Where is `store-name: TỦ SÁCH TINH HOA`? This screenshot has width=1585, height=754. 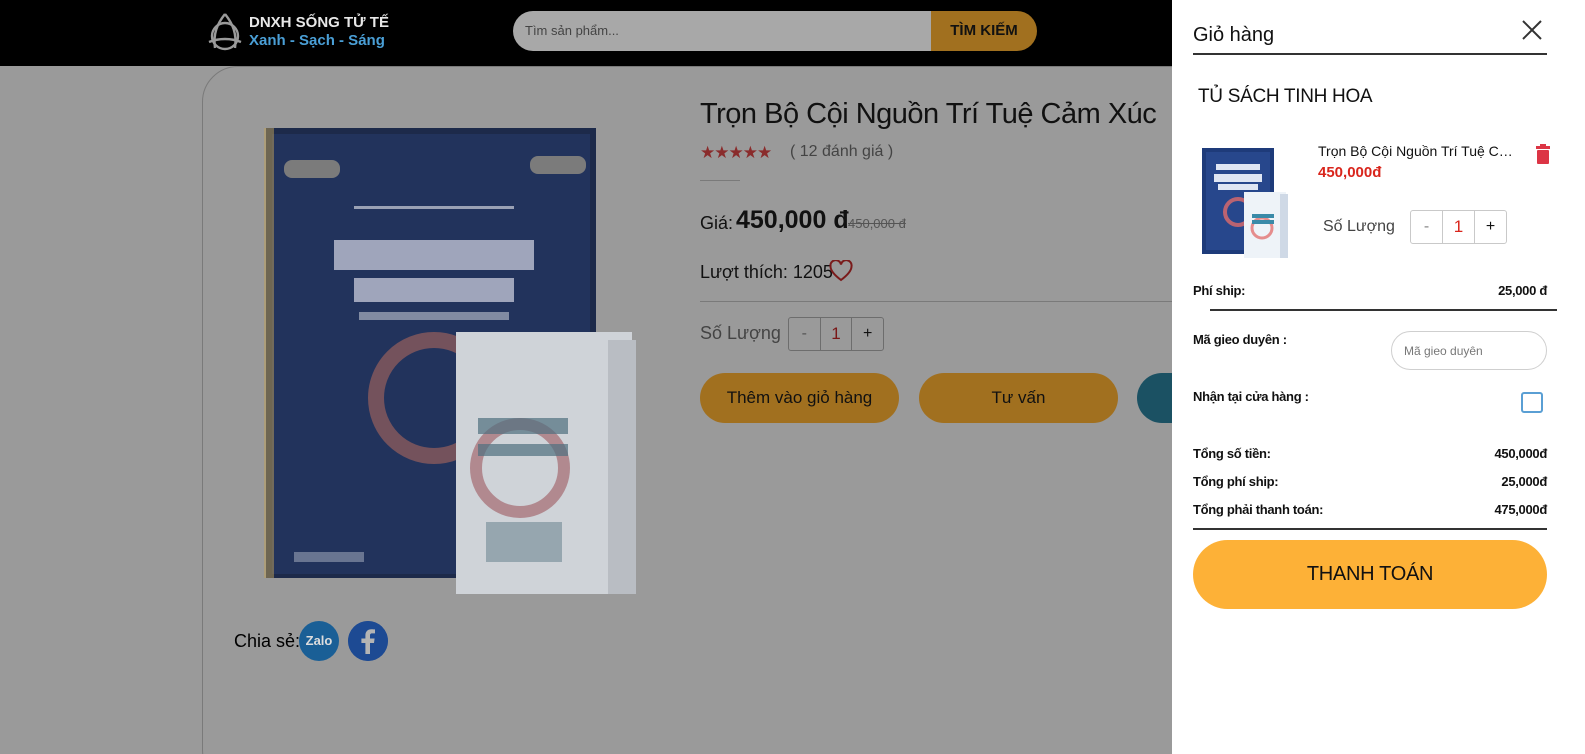 store-name: TỦ SÁCH TINH HOA is located at coordinates (1285, 96).